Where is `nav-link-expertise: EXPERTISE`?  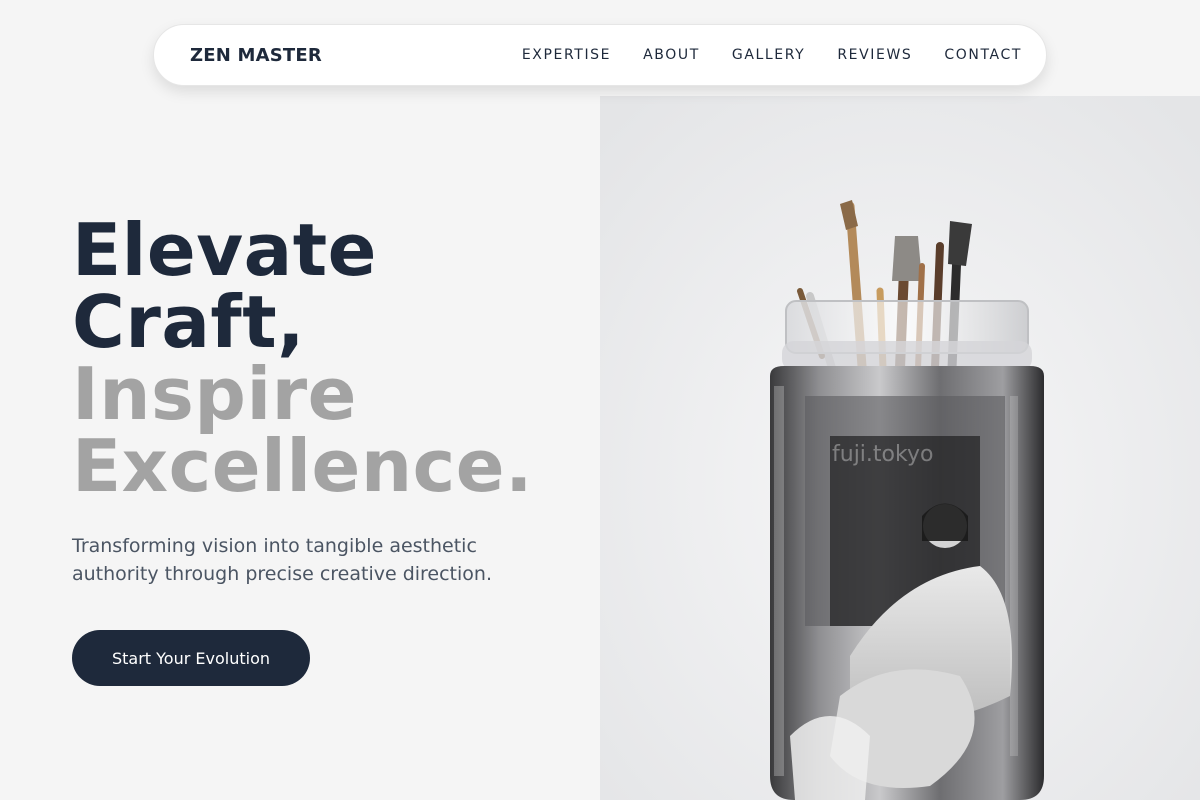 nav-link-expertise: EXPERTISE is located at coordinates (566, 55).